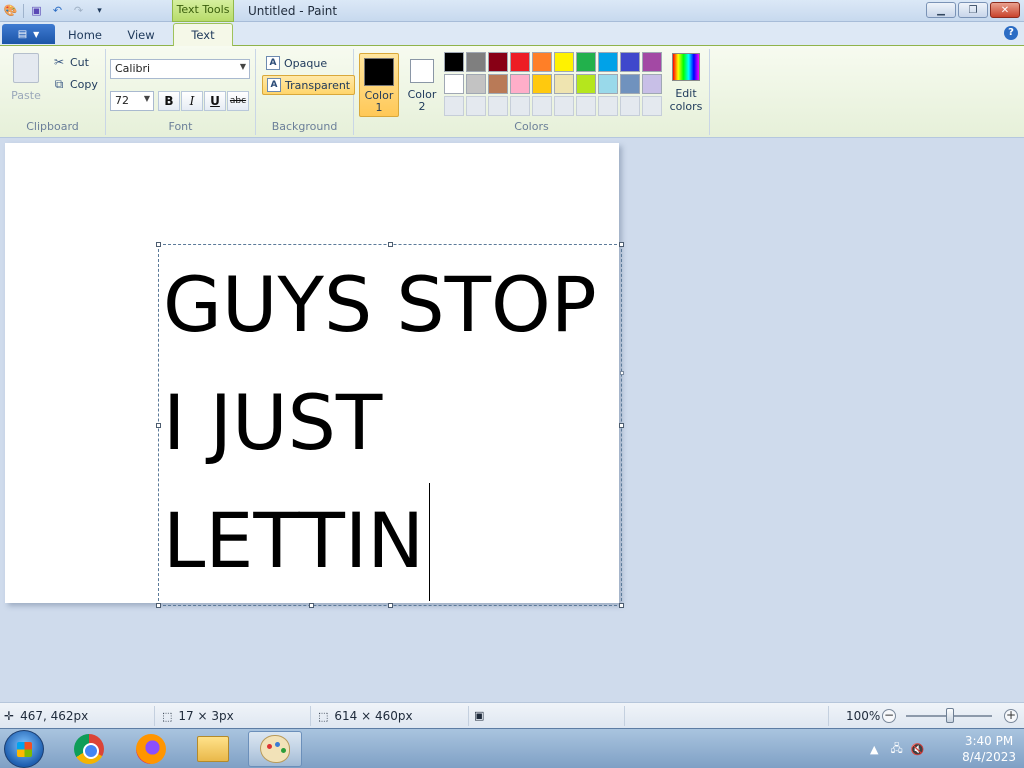  Describe the element at coordinates (422, 85) in the screenshot. I see `color2-button: Color 2` at that location.